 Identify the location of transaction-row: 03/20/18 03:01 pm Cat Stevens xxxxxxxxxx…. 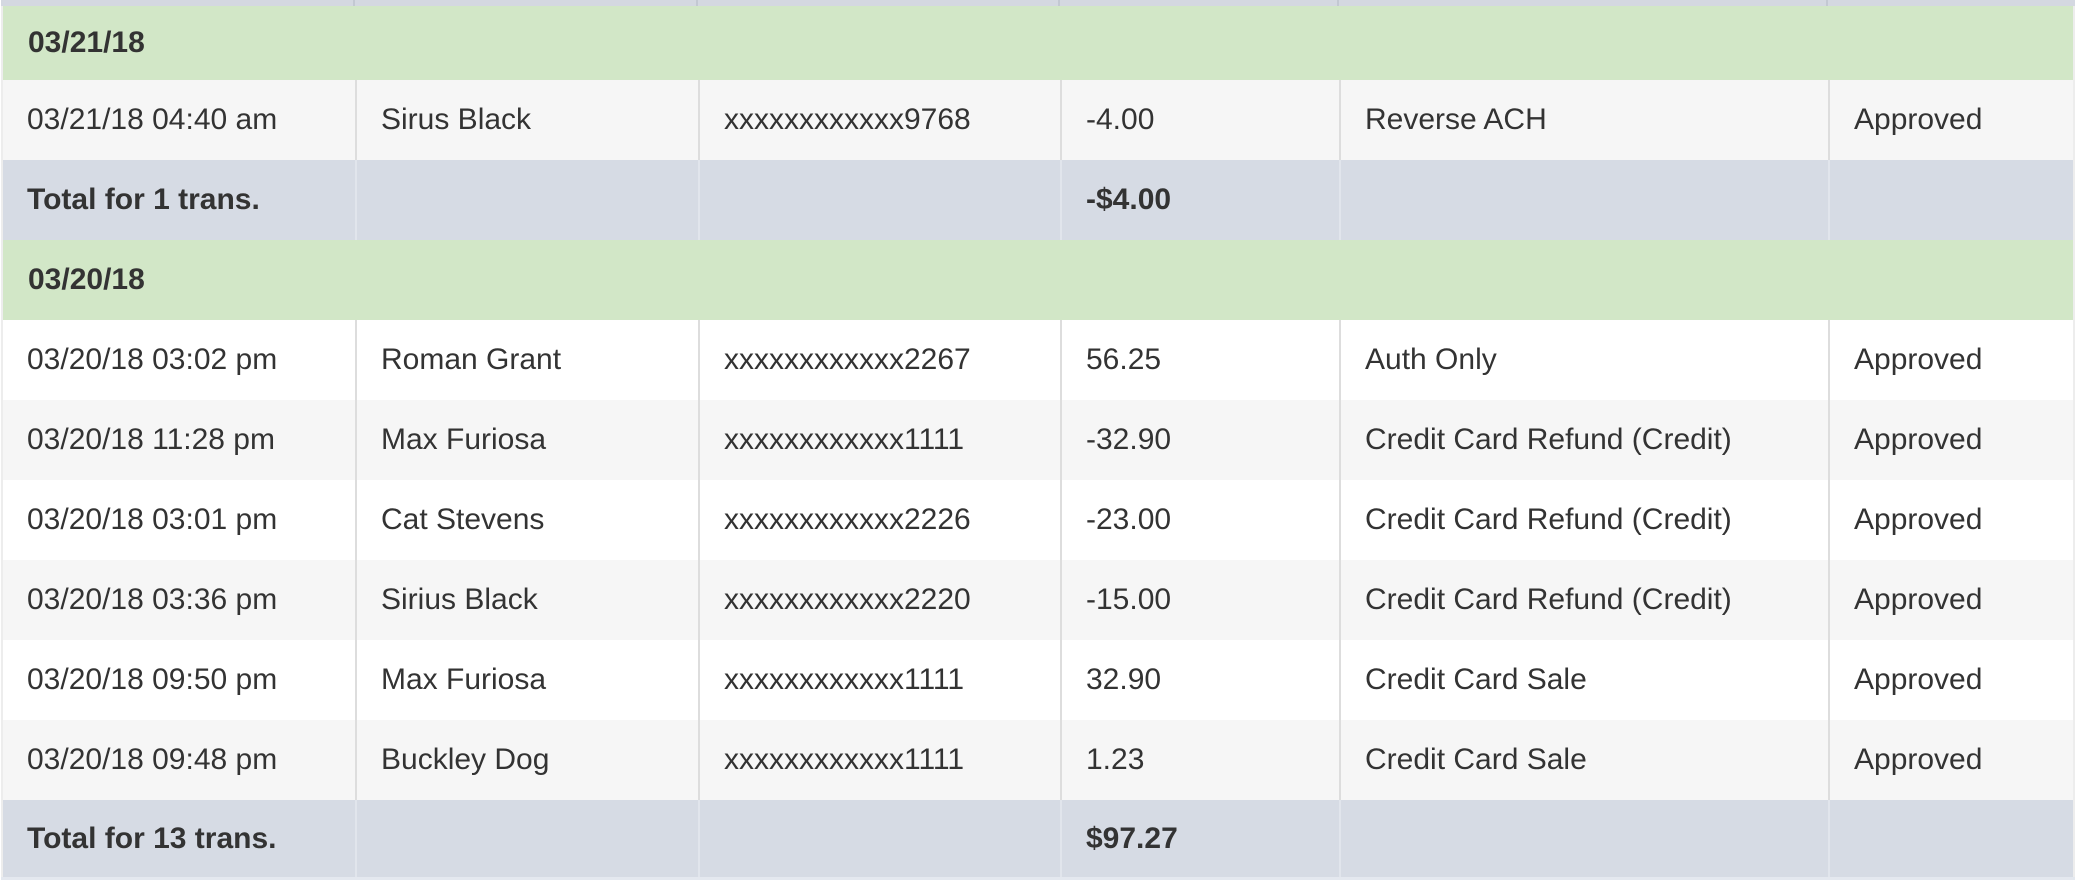
(1038, 520).